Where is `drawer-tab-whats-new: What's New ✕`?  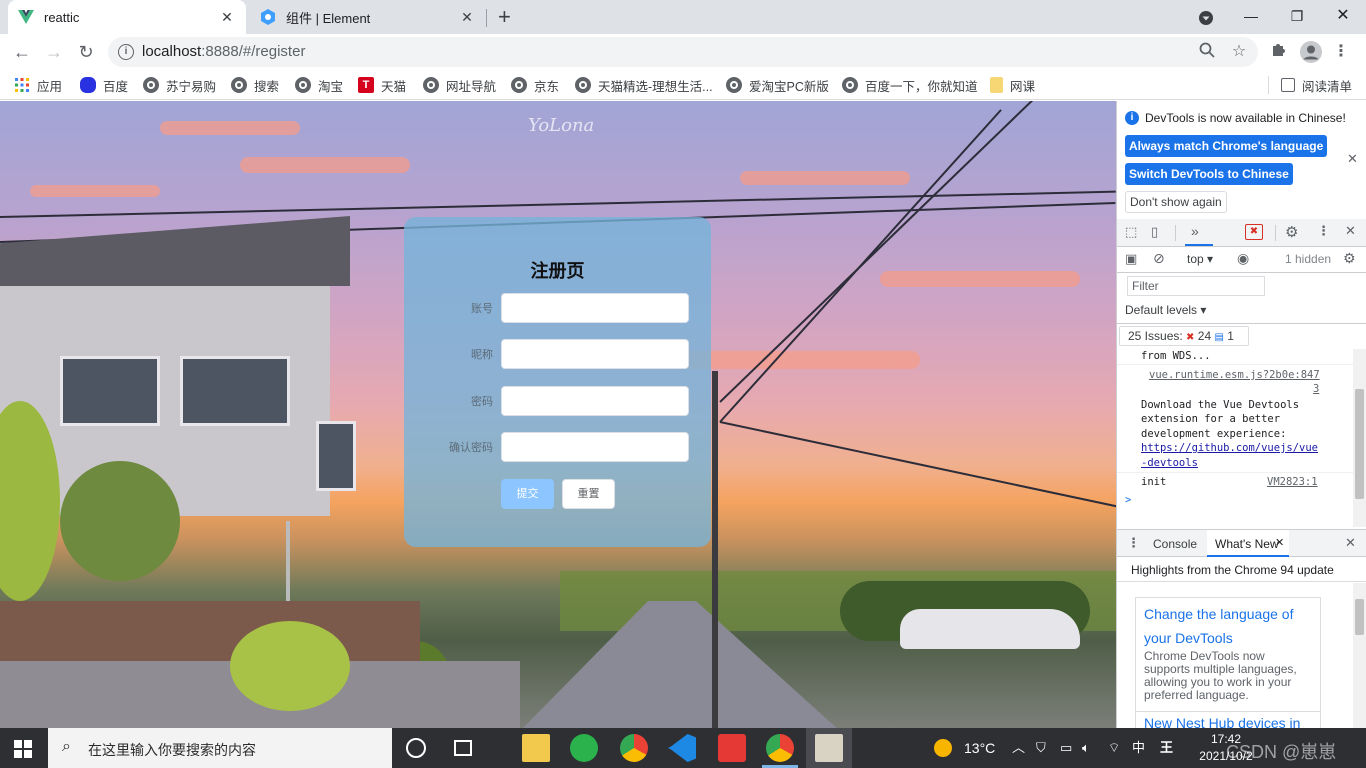 drawer-tab-whats-new: What's New ✕ is located at coordinates (1248, 543).